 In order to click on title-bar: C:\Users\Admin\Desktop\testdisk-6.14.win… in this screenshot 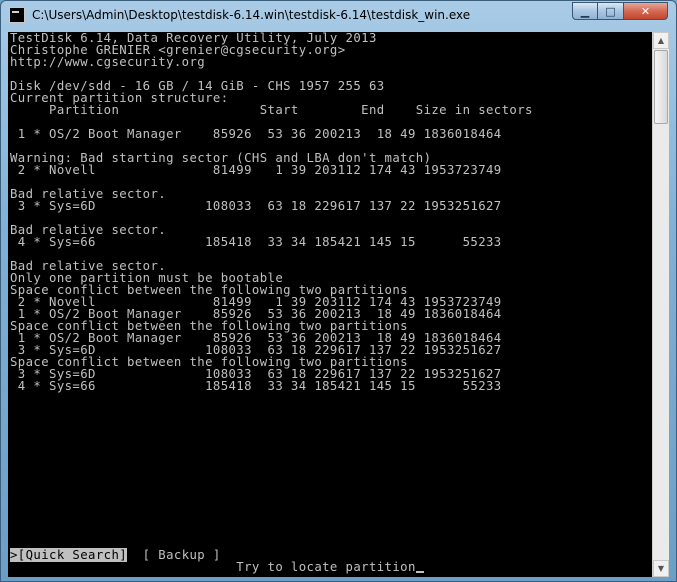, I will do `click(338, 16)`.